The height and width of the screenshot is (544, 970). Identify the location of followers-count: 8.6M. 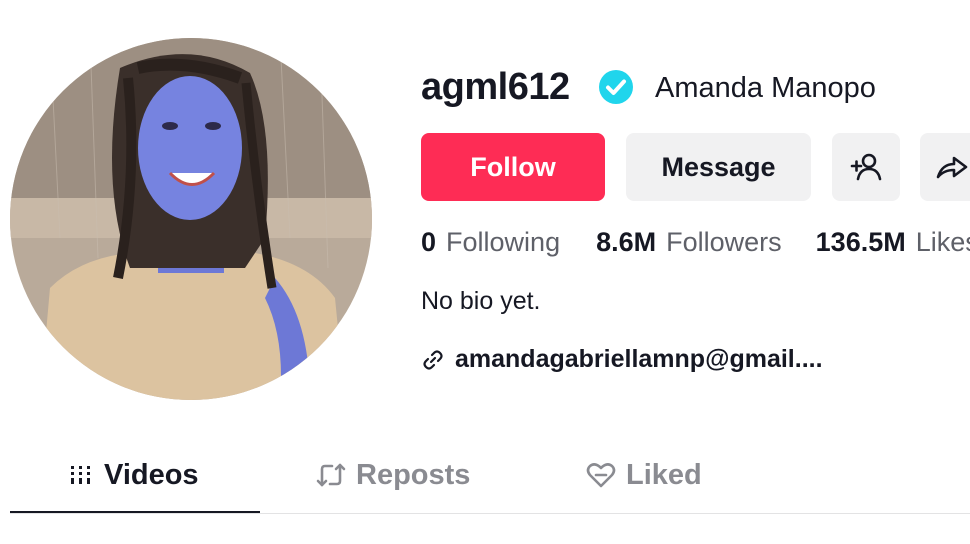
(626, 241).